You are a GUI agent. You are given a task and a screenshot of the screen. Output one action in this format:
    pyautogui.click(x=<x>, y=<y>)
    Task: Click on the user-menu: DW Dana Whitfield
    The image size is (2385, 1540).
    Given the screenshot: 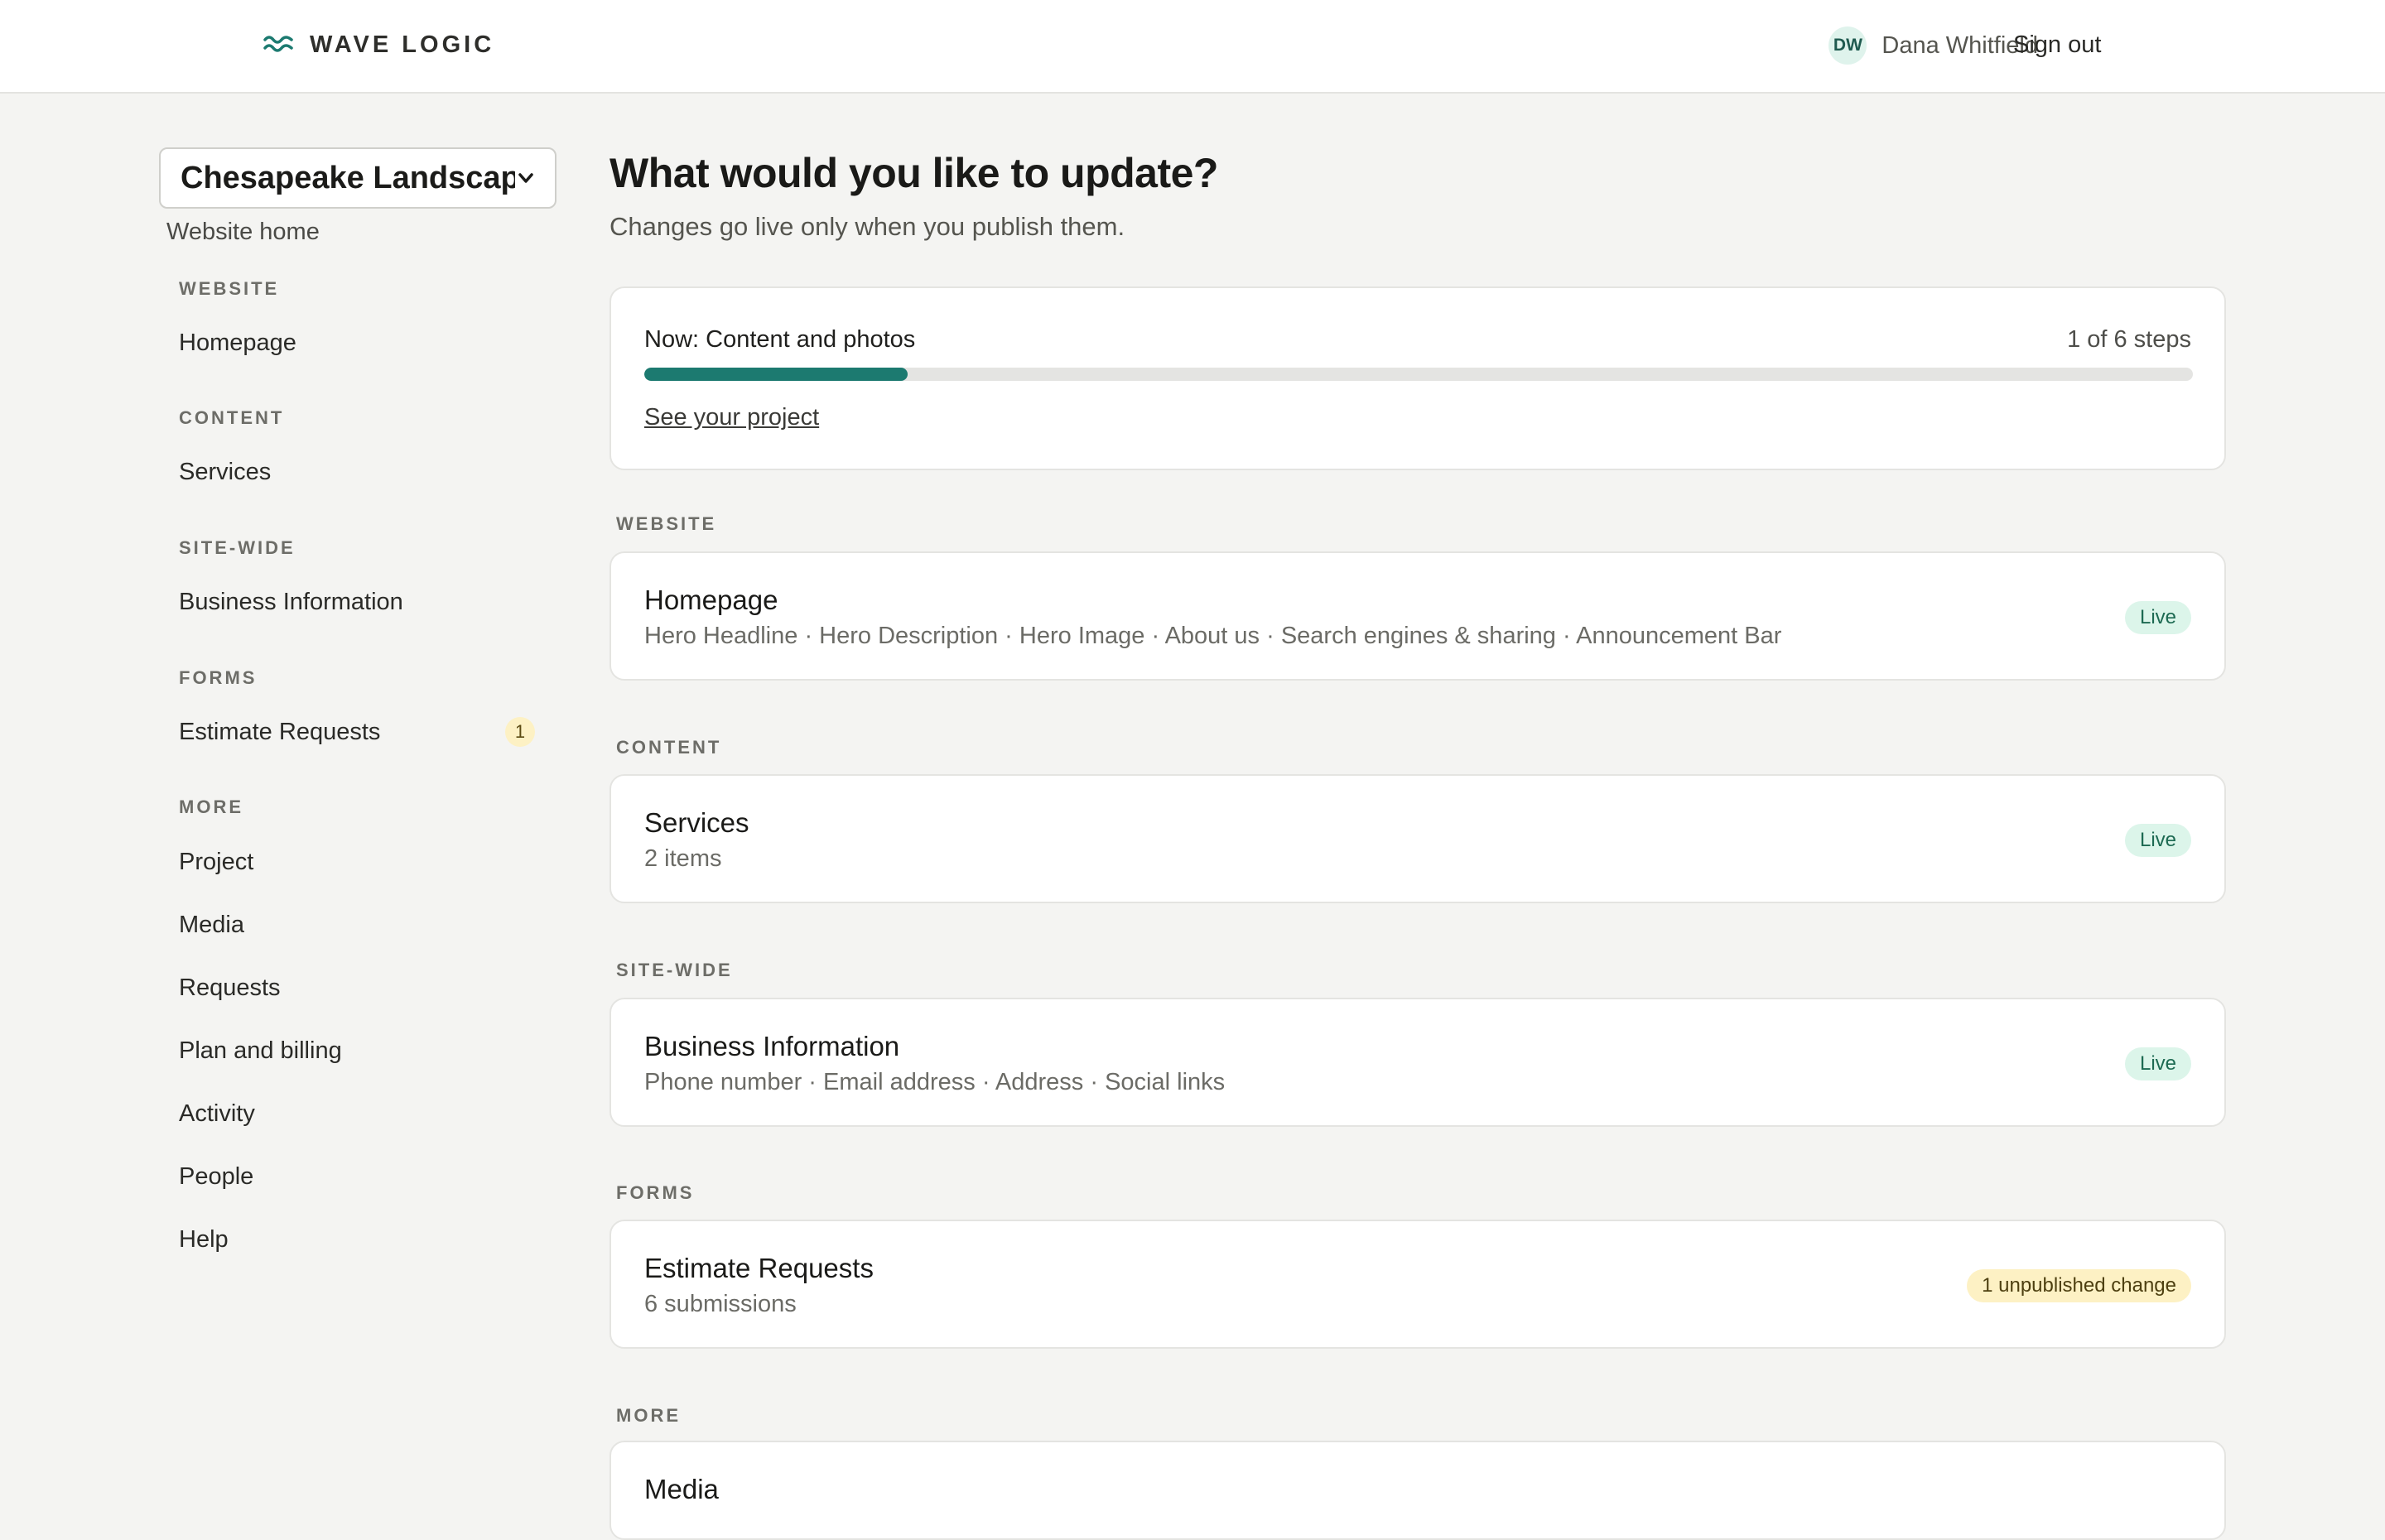 What is the action you would take?
    pyautogui.click(x=1933, y=46)
    